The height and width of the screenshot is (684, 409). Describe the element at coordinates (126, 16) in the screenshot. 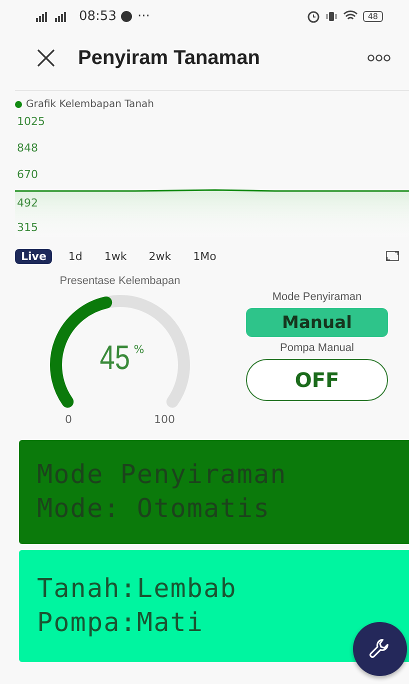

I see `notification-icon` at that location.